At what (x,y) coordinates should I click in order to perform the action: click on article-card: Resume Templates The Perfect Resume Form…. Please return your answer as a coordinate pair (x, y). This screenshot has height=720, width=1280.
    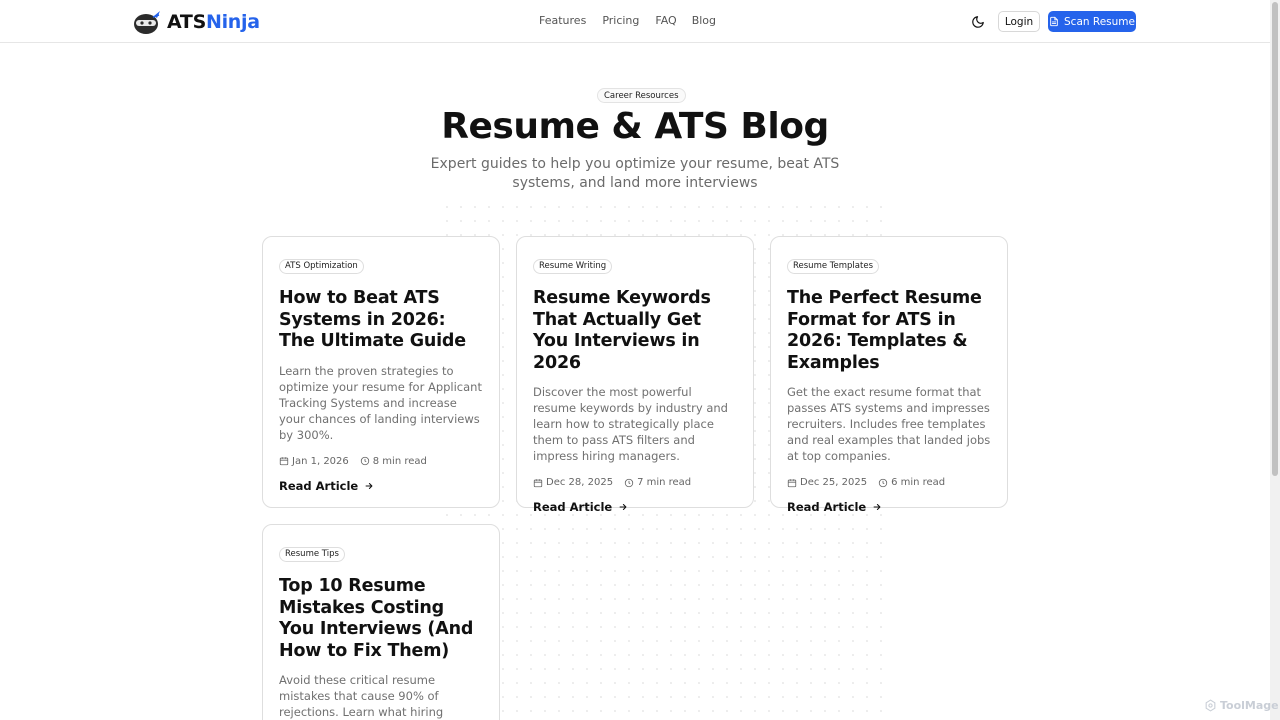
    Looking at the image, I should click on (889, 375).